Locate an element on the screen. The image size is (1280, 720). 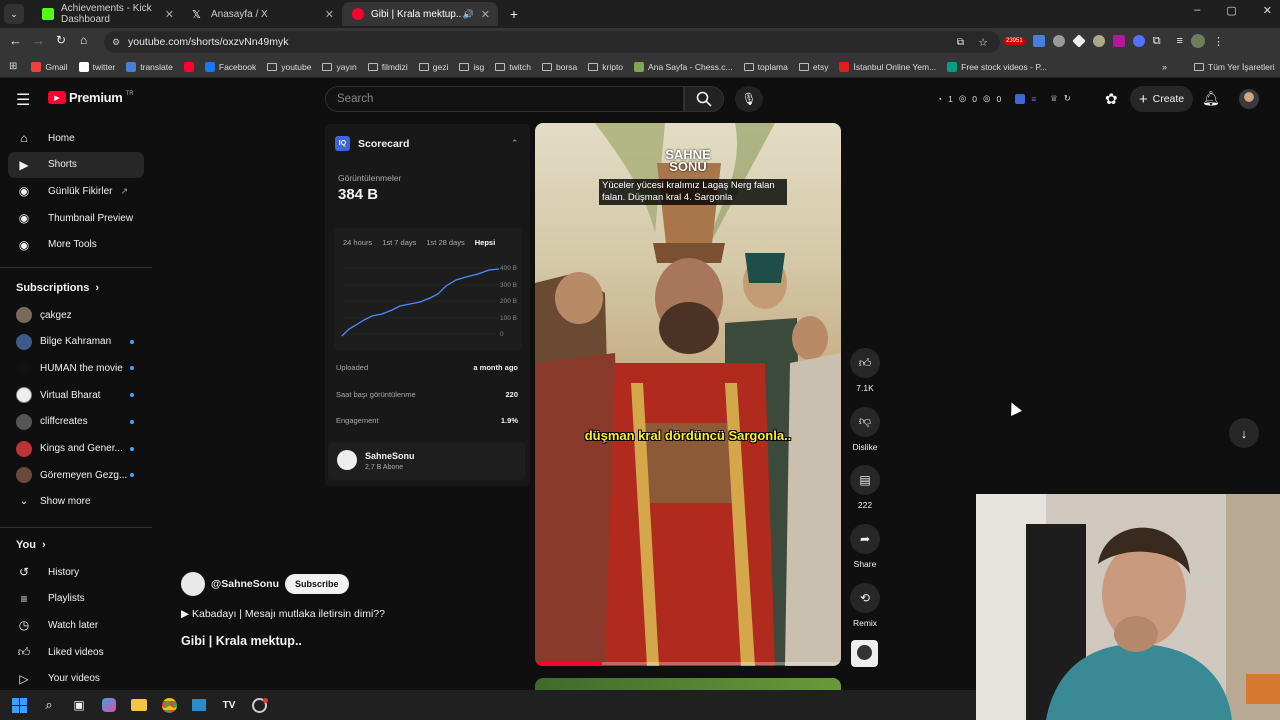
profile-avatar is located at coordinates (1197, 41).